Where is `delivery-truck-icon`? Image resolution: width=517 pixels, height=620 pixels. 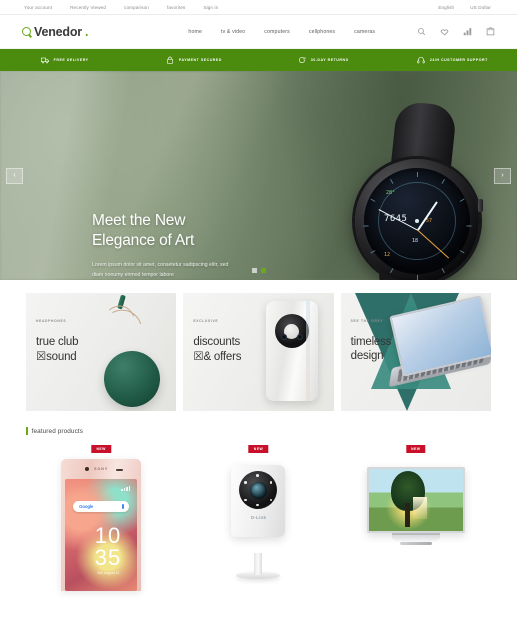 delivery-truck-icon is located at coordinates (44, 60).